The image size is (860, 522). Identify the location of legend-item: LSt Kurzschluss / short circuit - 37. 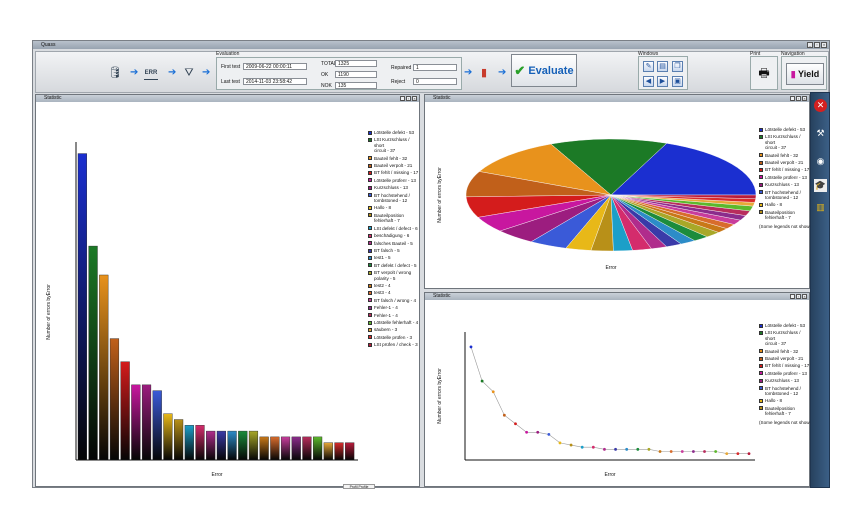
(394, 145).